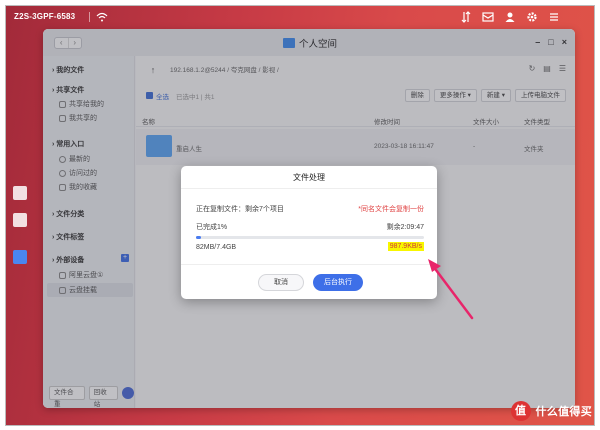 The width and height of the screenshot is (600, 430). Describe the element at coordinates (20, 193) in the screenshot. I see `storage-app-icon` at that location.